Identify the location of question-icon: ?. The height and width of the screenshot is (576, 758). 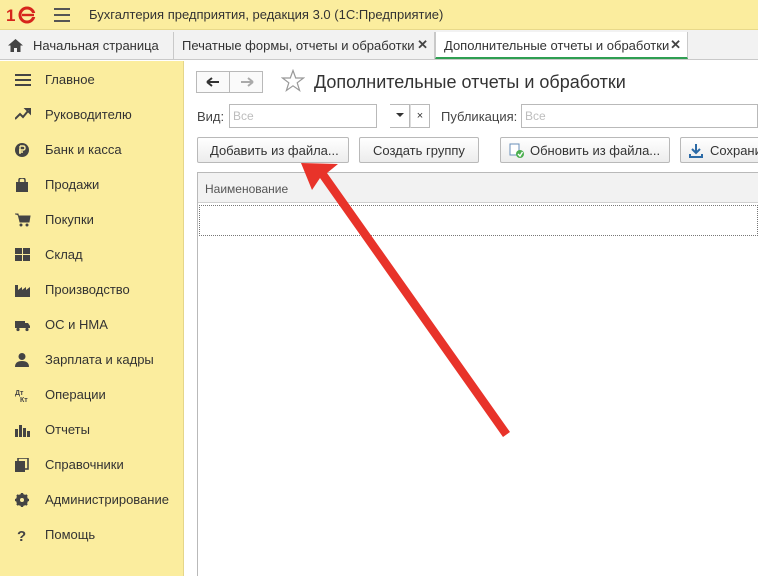
(21, 535).